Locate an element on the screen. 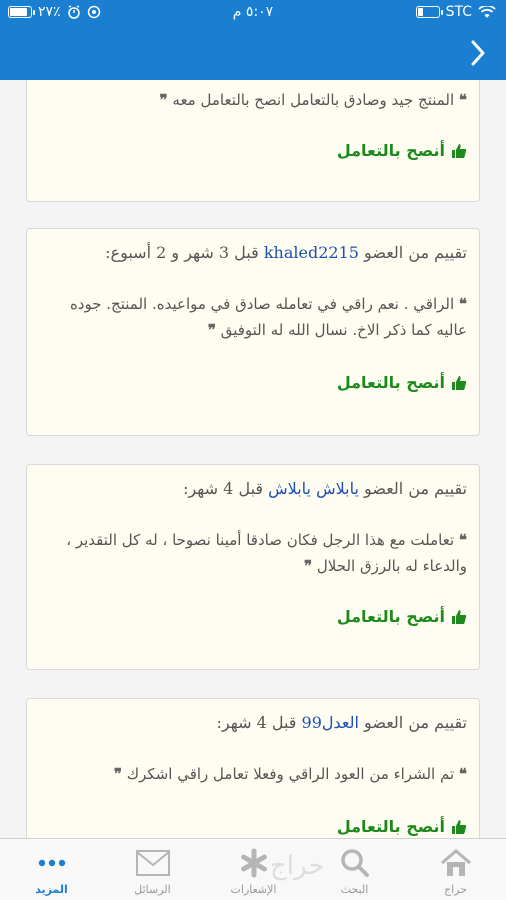 The height and width of the screenshot is (900, 506). tab-more: المزيد is located at coordinates (51, 869).